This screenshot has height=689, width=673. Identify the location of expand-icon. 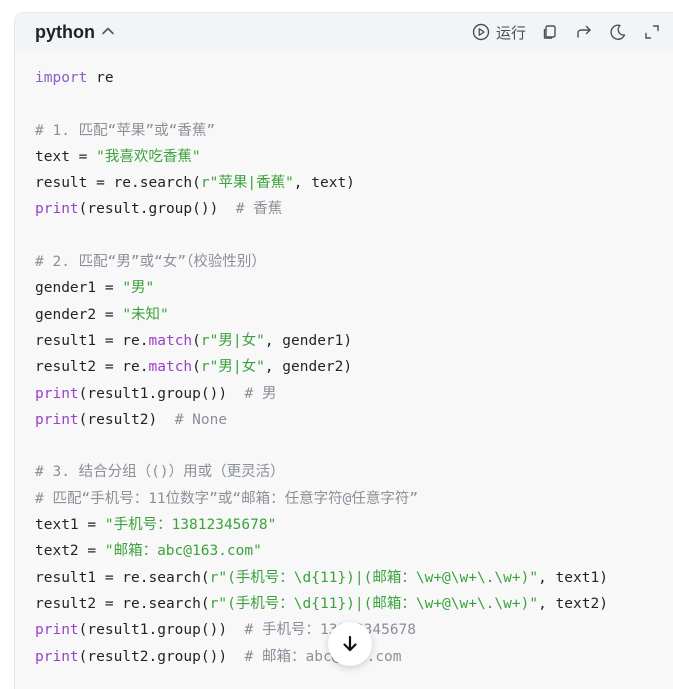
(652, 32).